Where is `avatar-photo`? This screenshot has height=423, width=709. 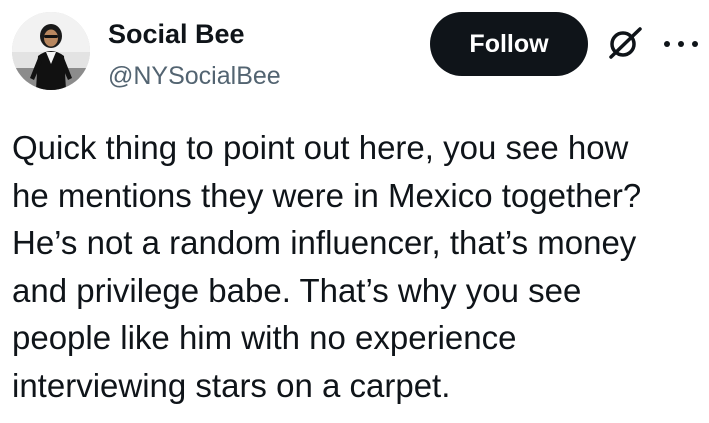 avatar-photo is located at coordinates (51, 51).